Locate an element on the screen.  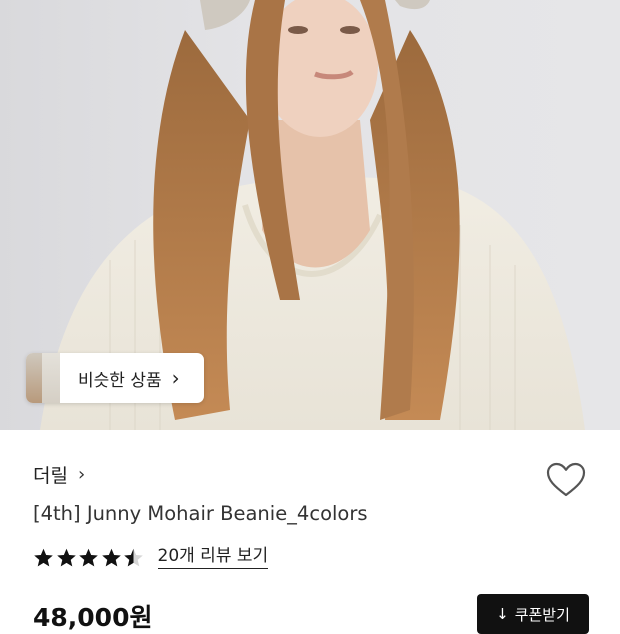
similar-products-label: 비슷한 상품 is located at coordinates (120, 380).